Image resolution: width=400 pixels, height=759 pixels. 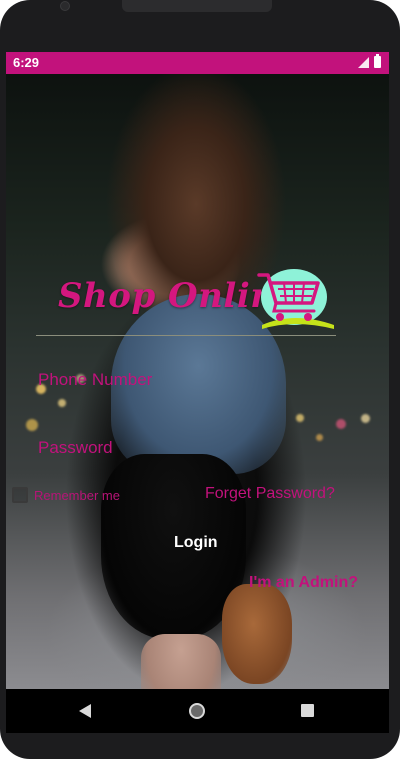 I want to click on login-button: Login, so click(x=196, y=543).